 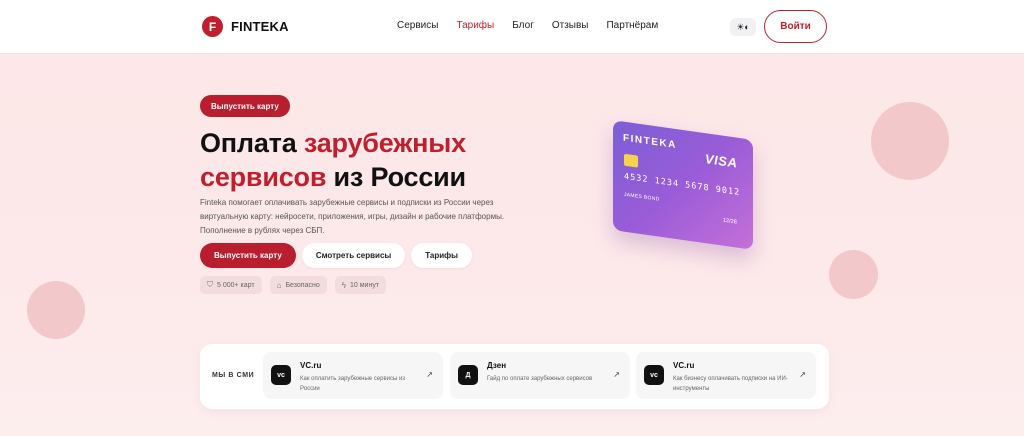 I want to click on lightning-icon: ϟ, so click(x=343, y=285).